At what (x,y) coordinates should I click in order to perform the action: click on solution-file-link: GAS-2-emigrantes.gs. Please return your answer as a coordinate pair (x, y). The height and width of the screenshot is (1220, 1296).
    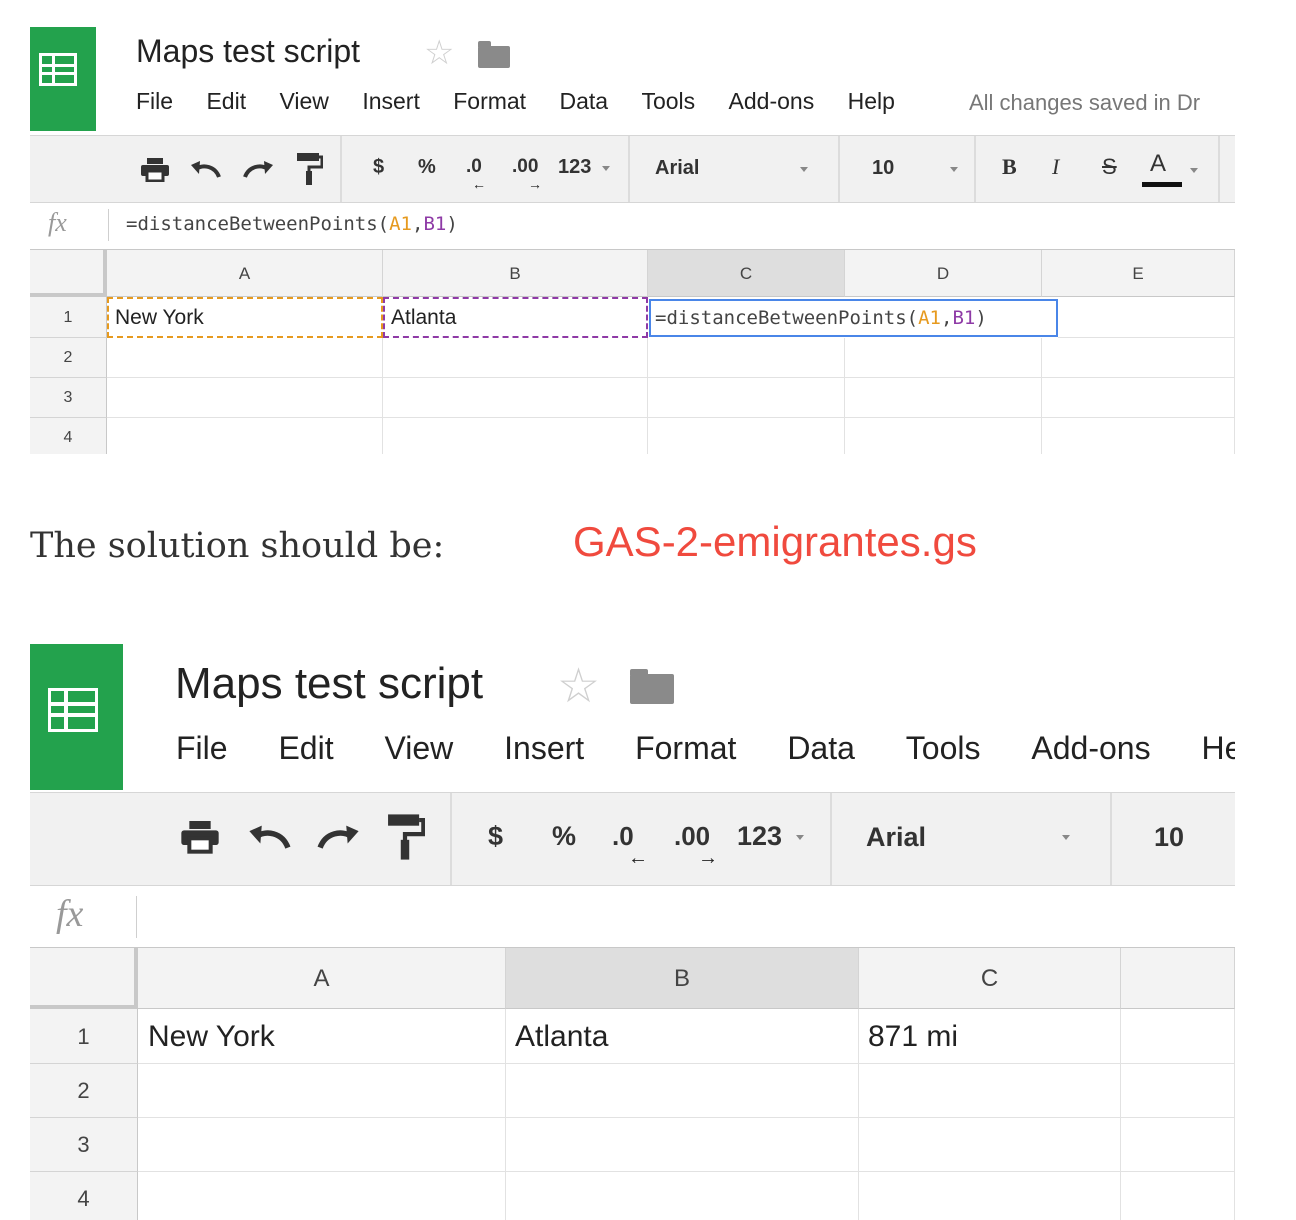
    Looking at the image, I should click on (775, 542).